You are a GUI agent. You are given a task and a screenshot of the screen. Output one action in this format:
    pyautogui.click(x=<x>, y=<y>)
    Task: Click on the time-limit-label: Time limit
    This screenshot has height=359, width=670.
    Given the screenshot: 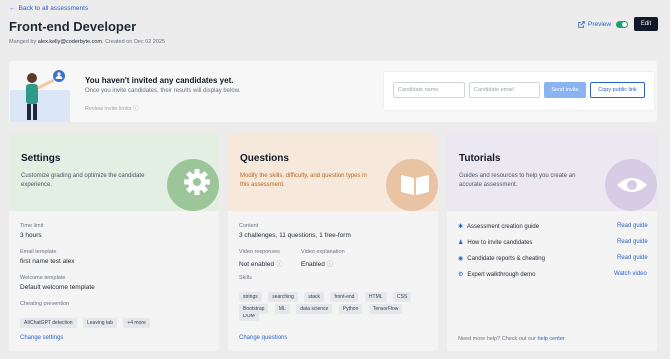 What is the action you would take?
    pyautogui.click(x=32, y=226)
    